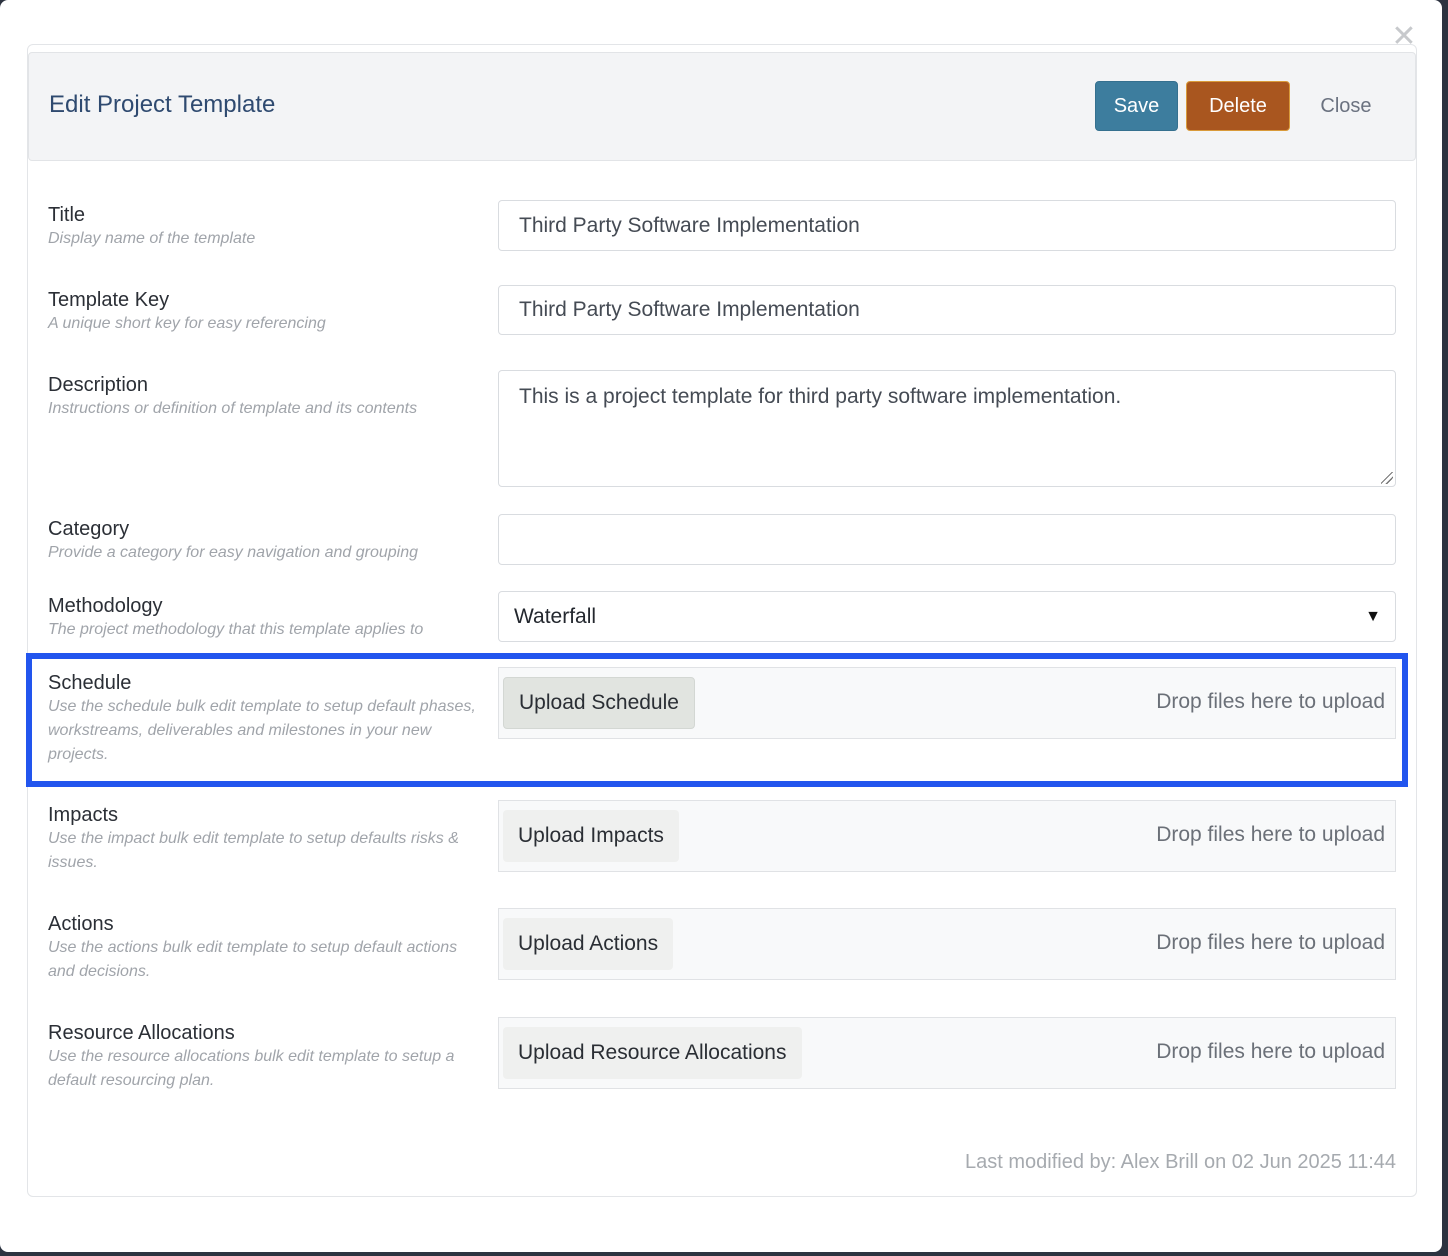 This screenshot has width=1448, height=1256. What do you see at coordinates (89, 529) in the screenshot?
I see `category-label: Category` at bounding box center [89, 529].